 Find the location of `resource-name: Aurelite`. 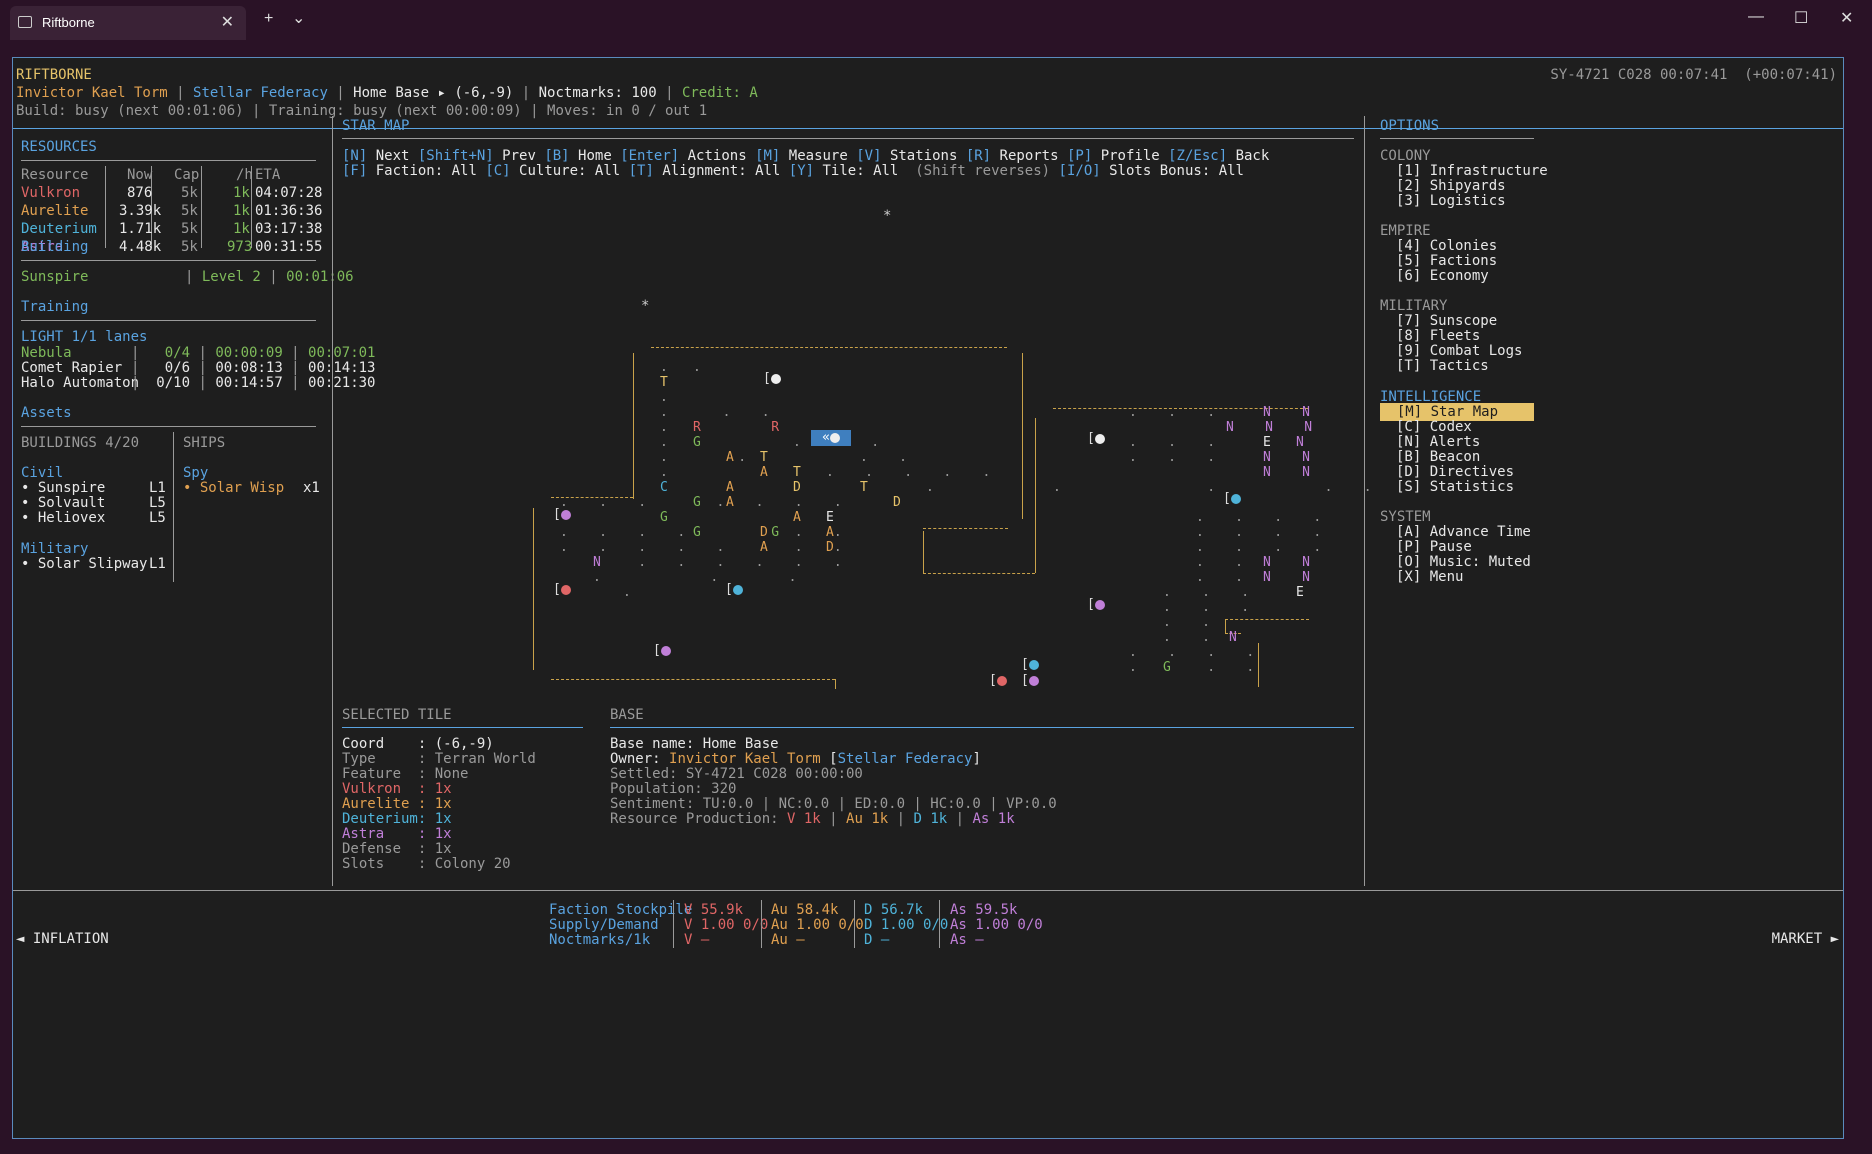

resource-name: Aurelite is located at coordinates (55, 211).